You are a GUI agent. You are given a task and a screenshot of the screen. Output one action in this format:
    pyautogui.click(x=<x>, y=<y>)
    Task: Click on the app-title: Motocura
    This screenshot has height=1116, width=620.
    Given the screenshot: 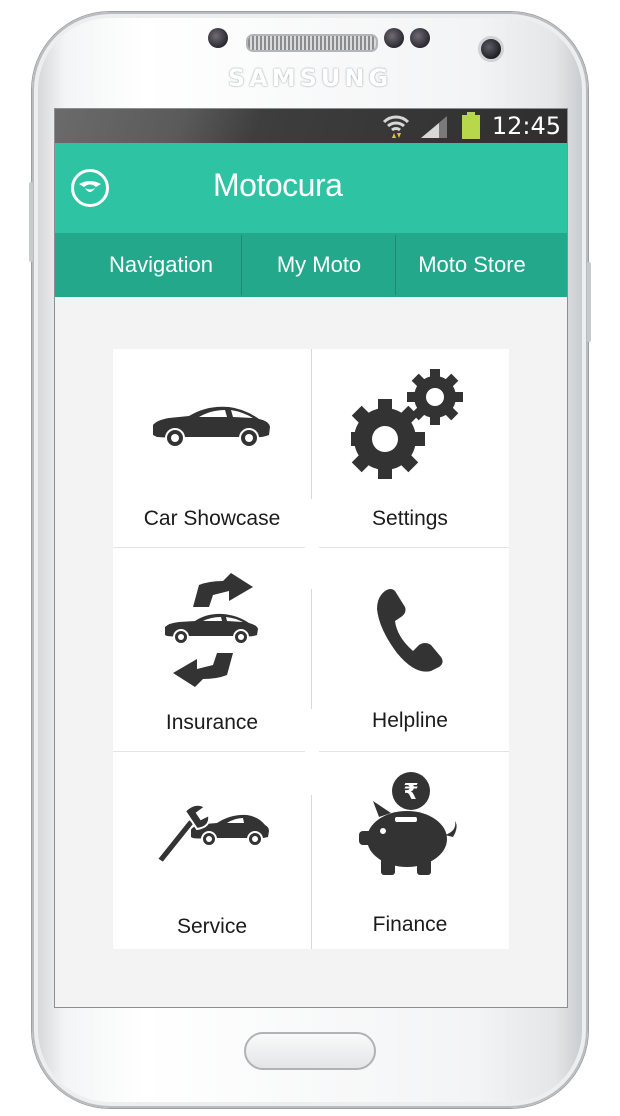 What is the action you would take?
    pyautogui.click(x=278, y=185)
    